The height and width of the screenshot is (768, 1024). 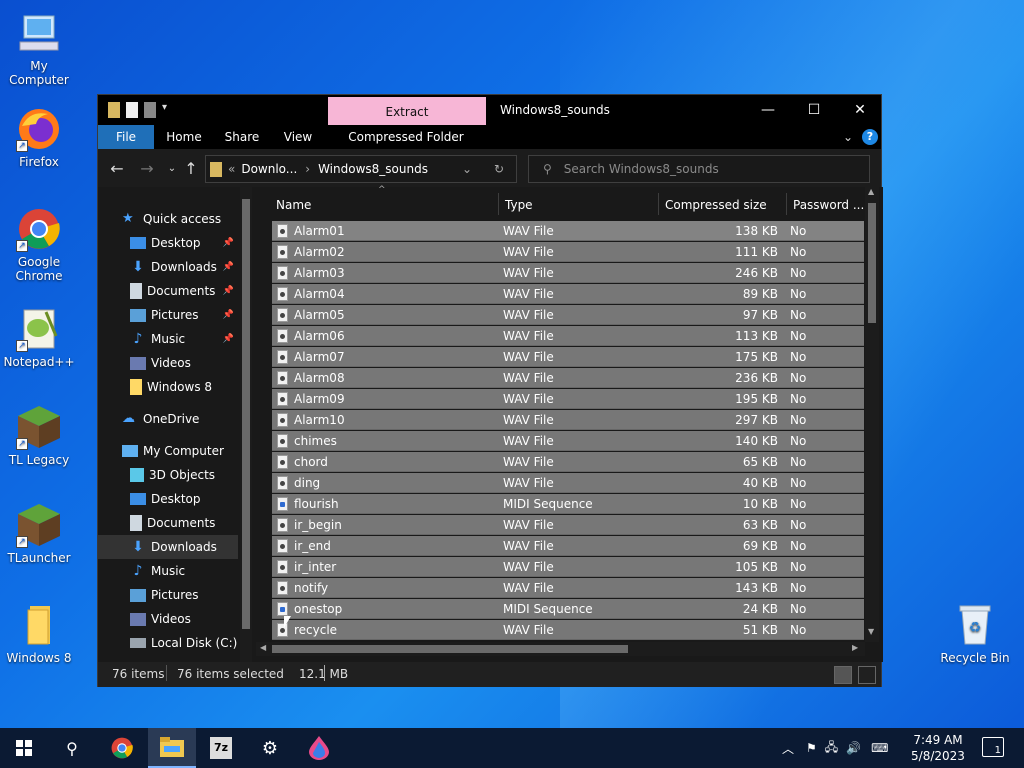 What do you see at coordinates (568, 462) in the screenshot?
I see `table-row: chord WAV File 65 KB No` at bounding box center [568, 462].